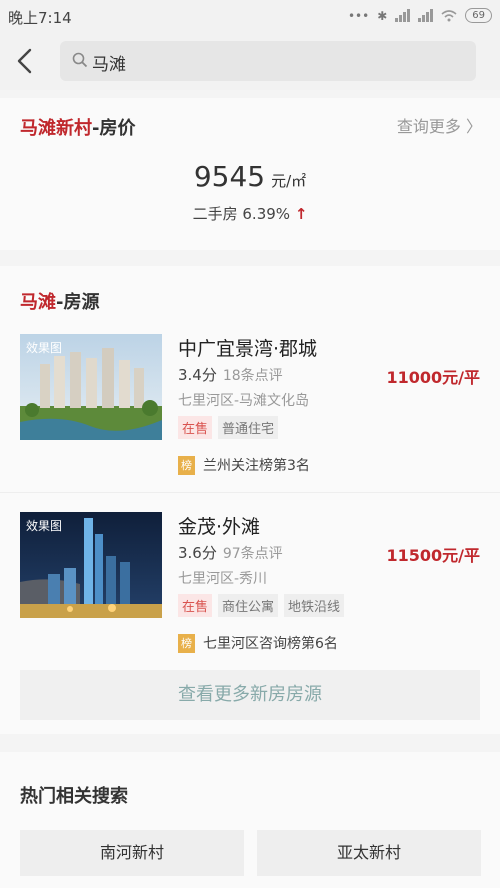 The height and width of the screenshot is (888, 500). What do you see at coordinates (358, 15) in the screenshot?
I see `more-dots-icon: •••` at bounding box center [358, 15].